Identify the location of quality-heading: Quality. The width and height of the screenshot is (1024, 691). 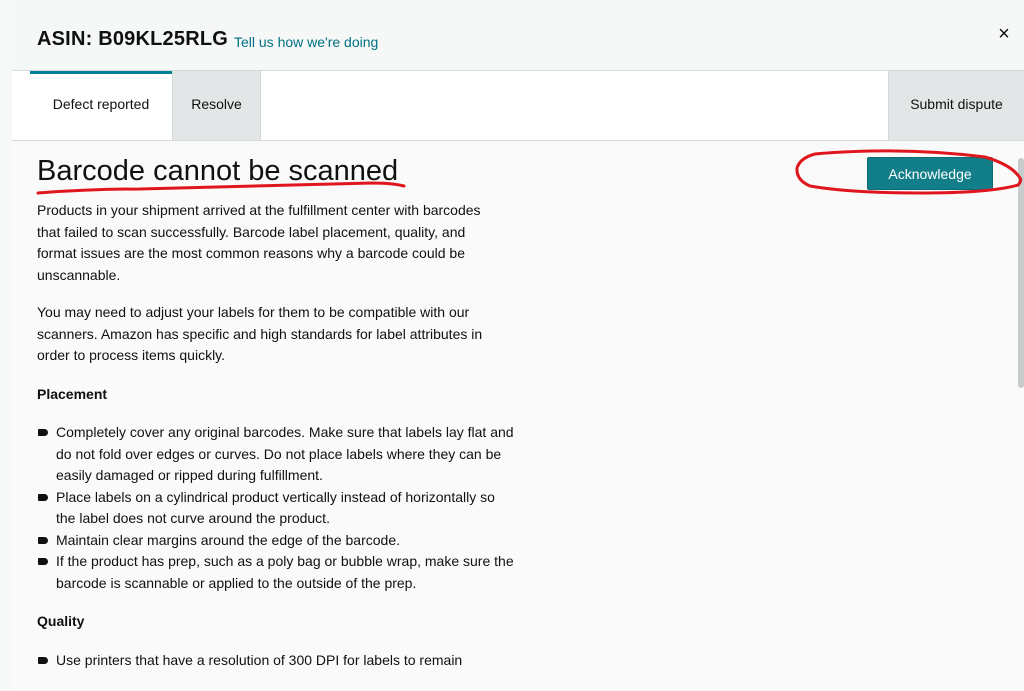
(61, 621).